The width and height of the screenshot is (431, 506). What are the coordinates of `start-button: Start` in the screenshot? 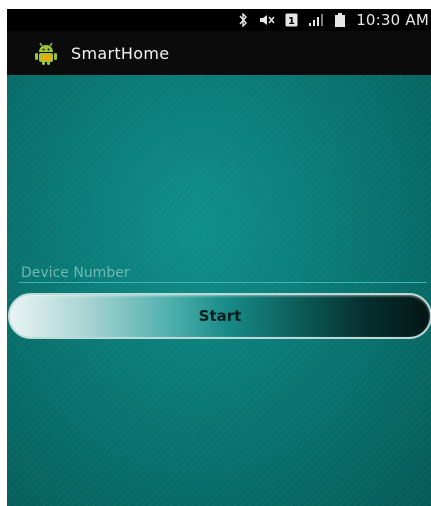 It's located at (219, 316).